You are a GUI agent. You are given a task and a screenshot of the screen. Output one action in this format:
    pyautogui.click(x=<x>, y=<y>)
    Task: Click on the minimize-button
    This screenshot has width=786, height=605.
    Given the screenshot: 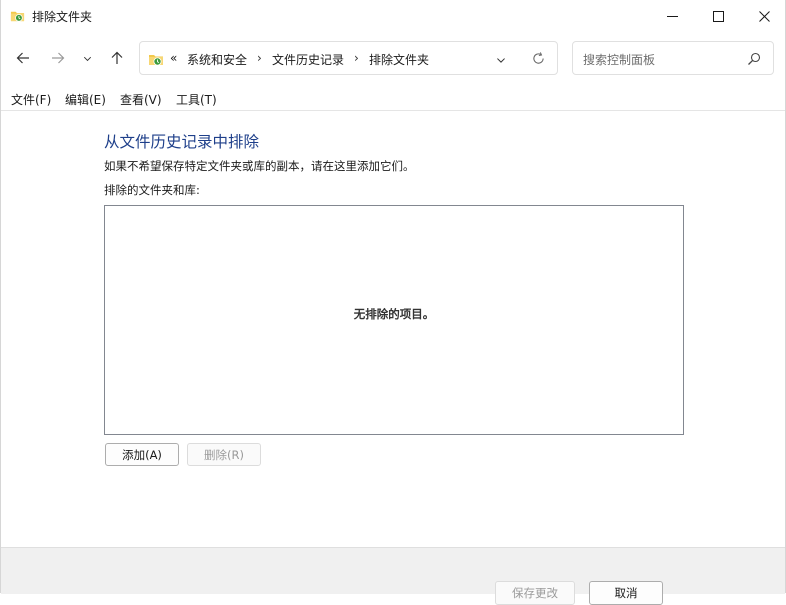 What is the action you would take?
    pyautogui.click(x=672, y=16)
    